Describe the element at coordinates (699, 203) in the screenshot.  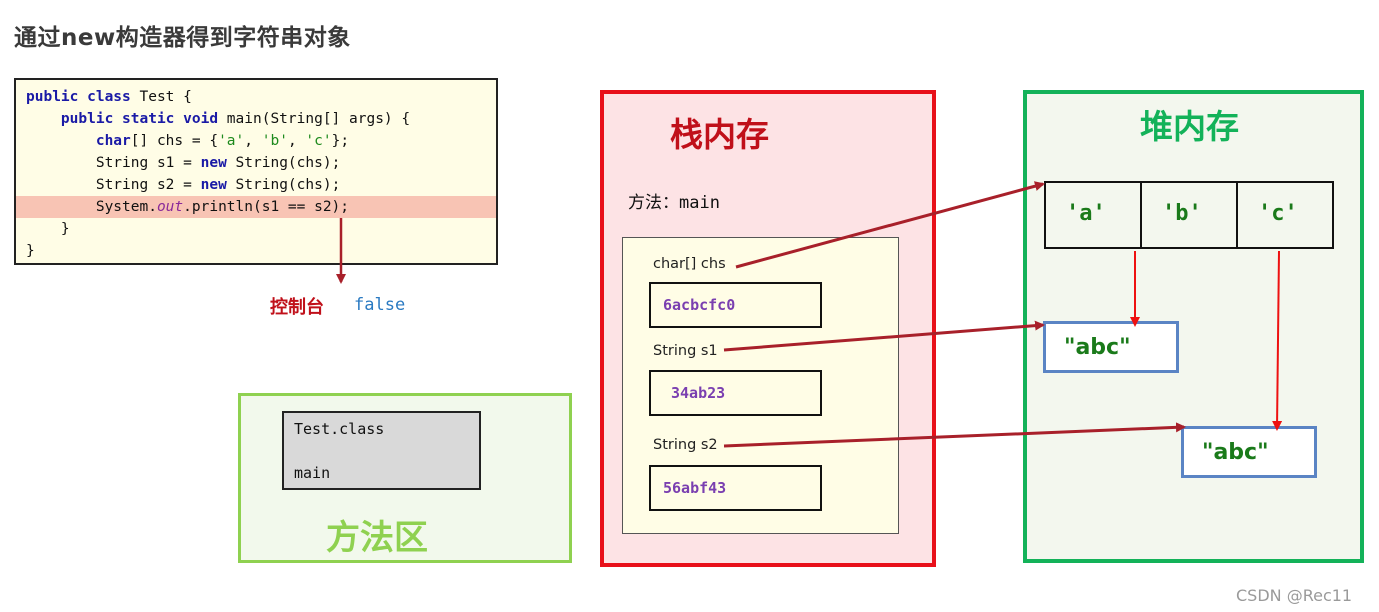
I see `method-name: main` at that location.